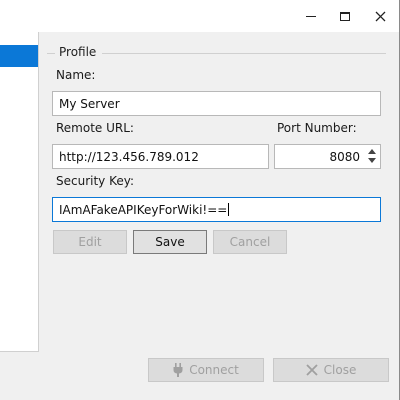  I want to click on remote-url-label: Remote URL:, so click(95, 128).